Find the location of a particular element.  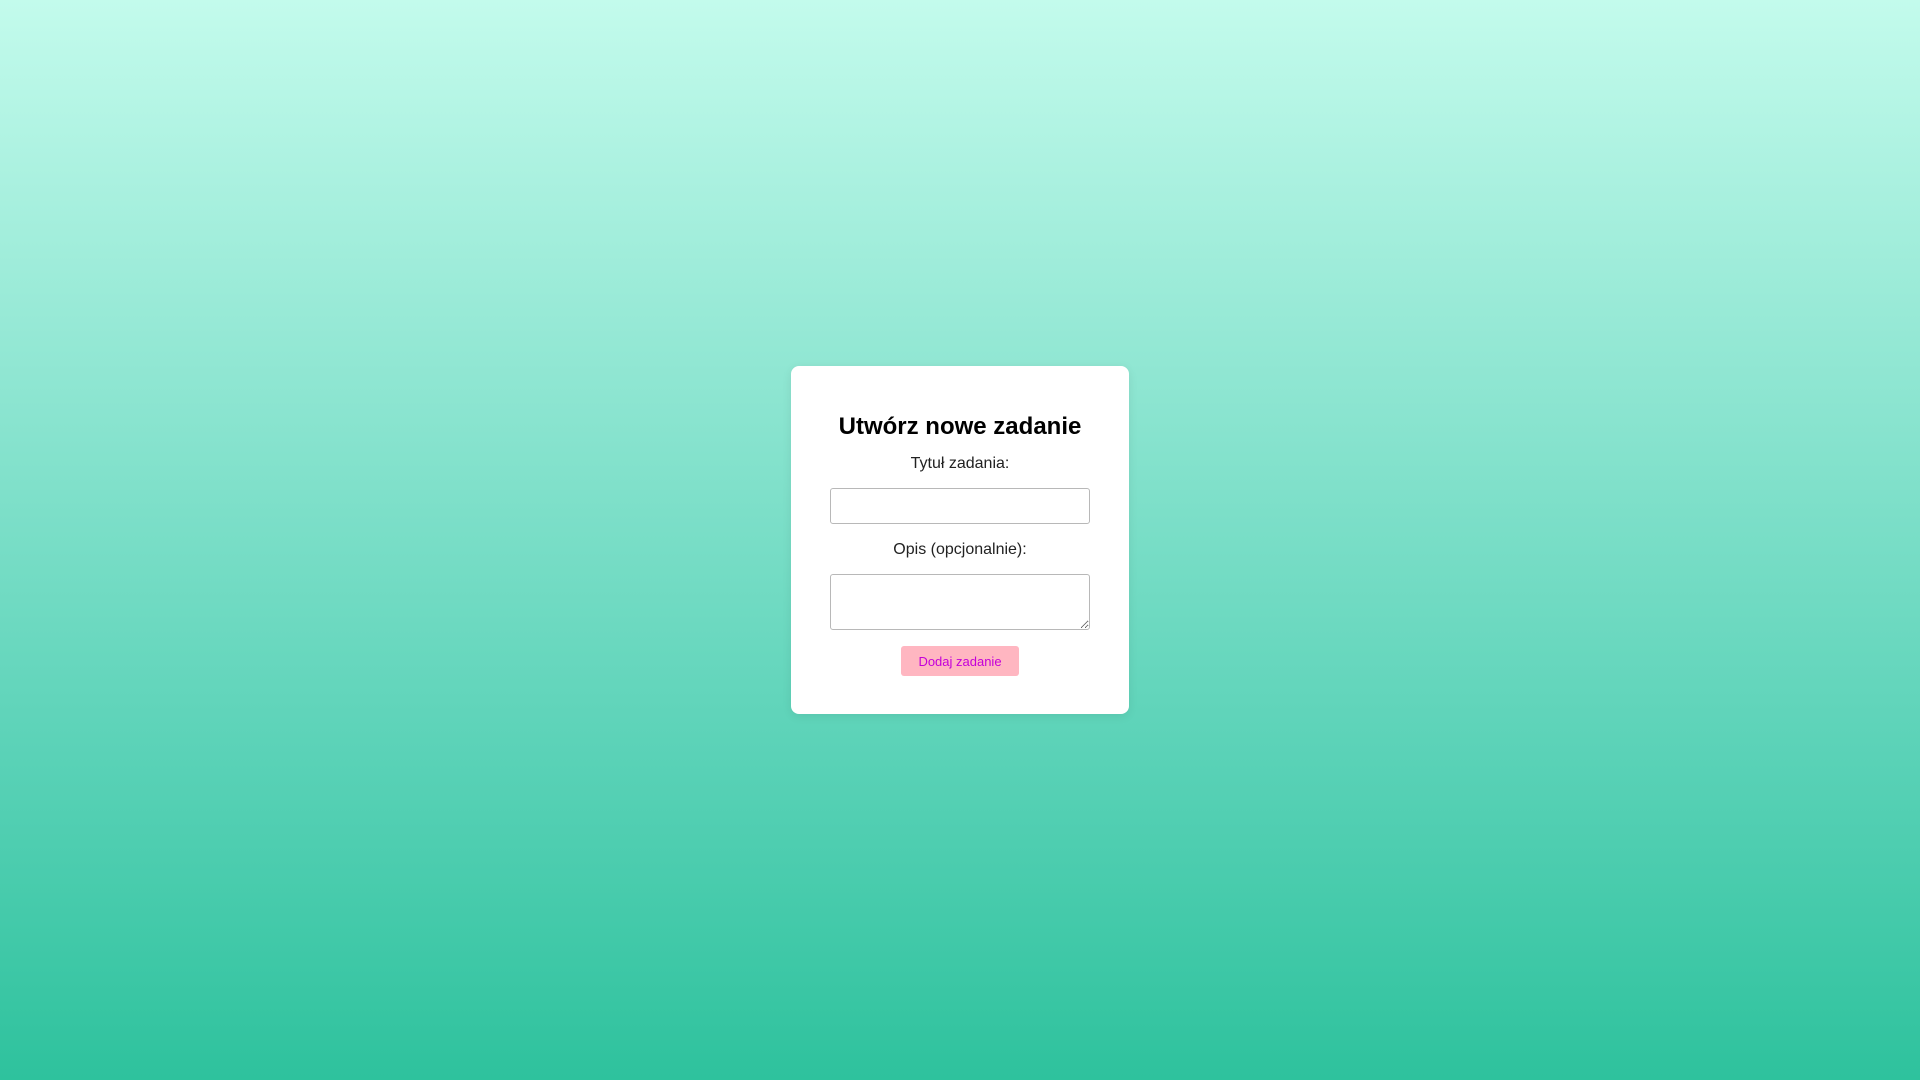

description-textarea is located at coordinates (960, 602).